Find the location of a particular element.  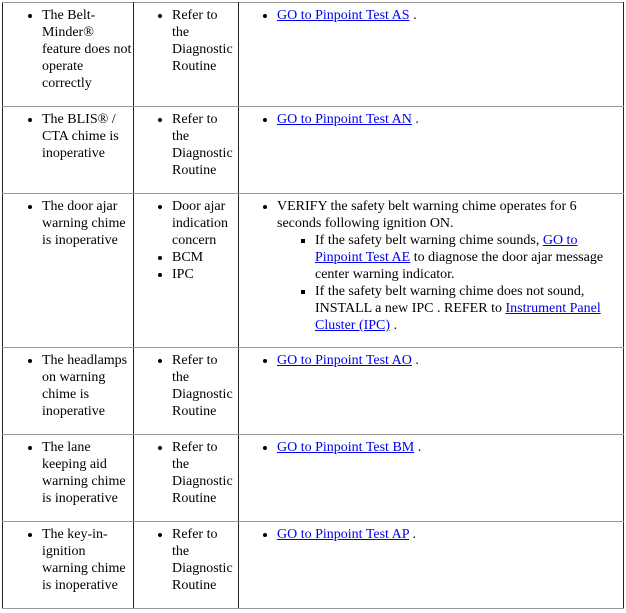

action-text: If the safety belt warning chime sounds, is located at coordinates (429, 240).